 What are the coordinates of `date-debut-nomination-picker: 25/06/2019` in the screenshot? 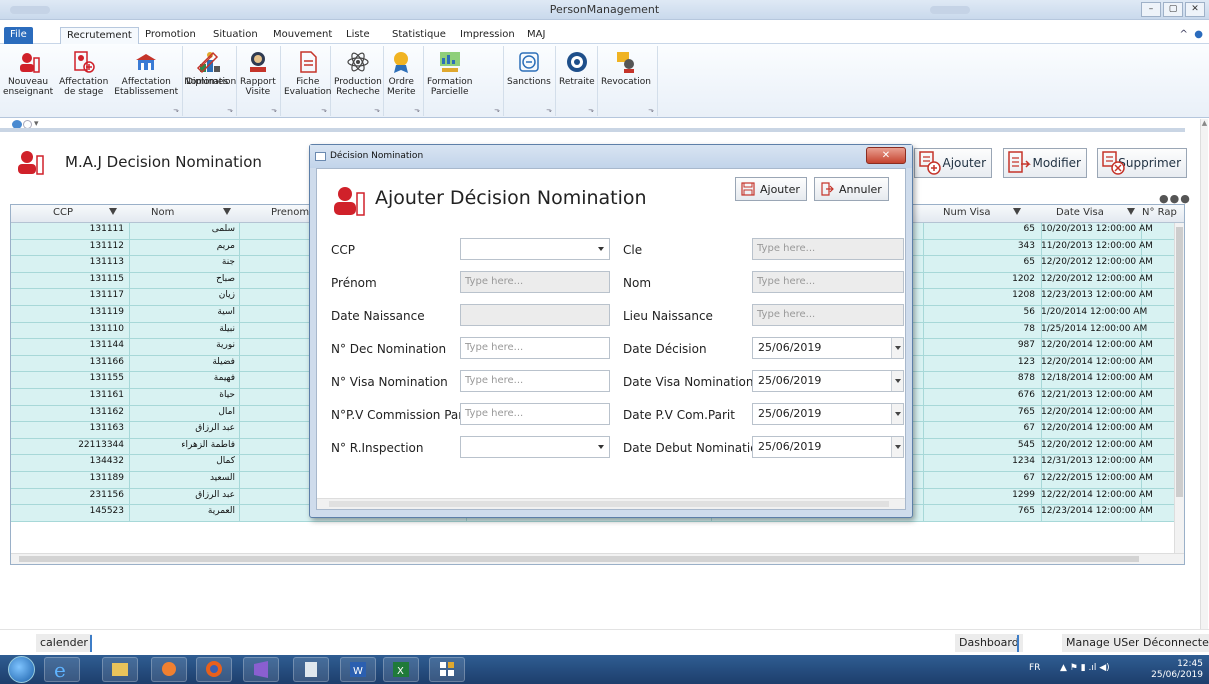 It's located at (828, 447).